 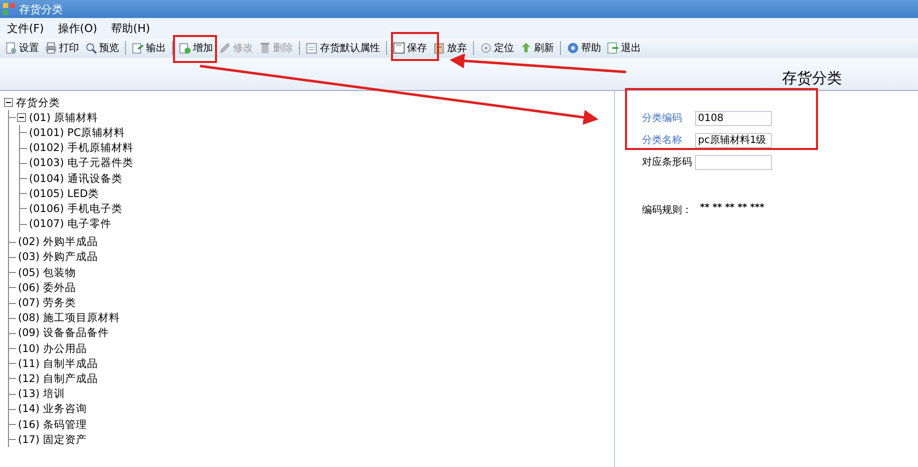 What do you see at coordinates (77, 133) in the screenshot?
I see `tree-item: (0101) PC原辅材料` at bounding box center [77, 133].